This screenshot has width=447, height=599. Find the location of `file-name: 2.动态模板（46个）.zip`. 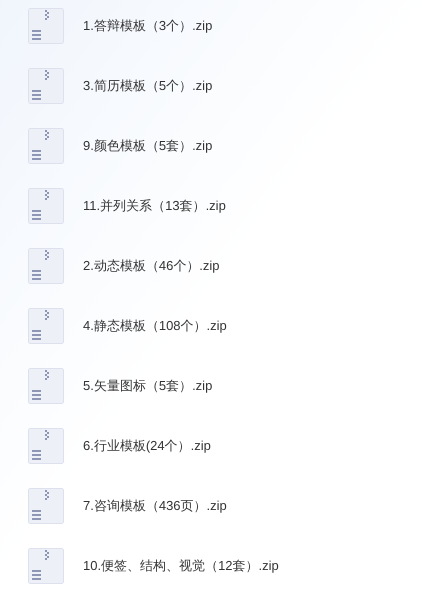

file-name: 2.动态模板（46个）.zip is located at coordinates (151, 266).